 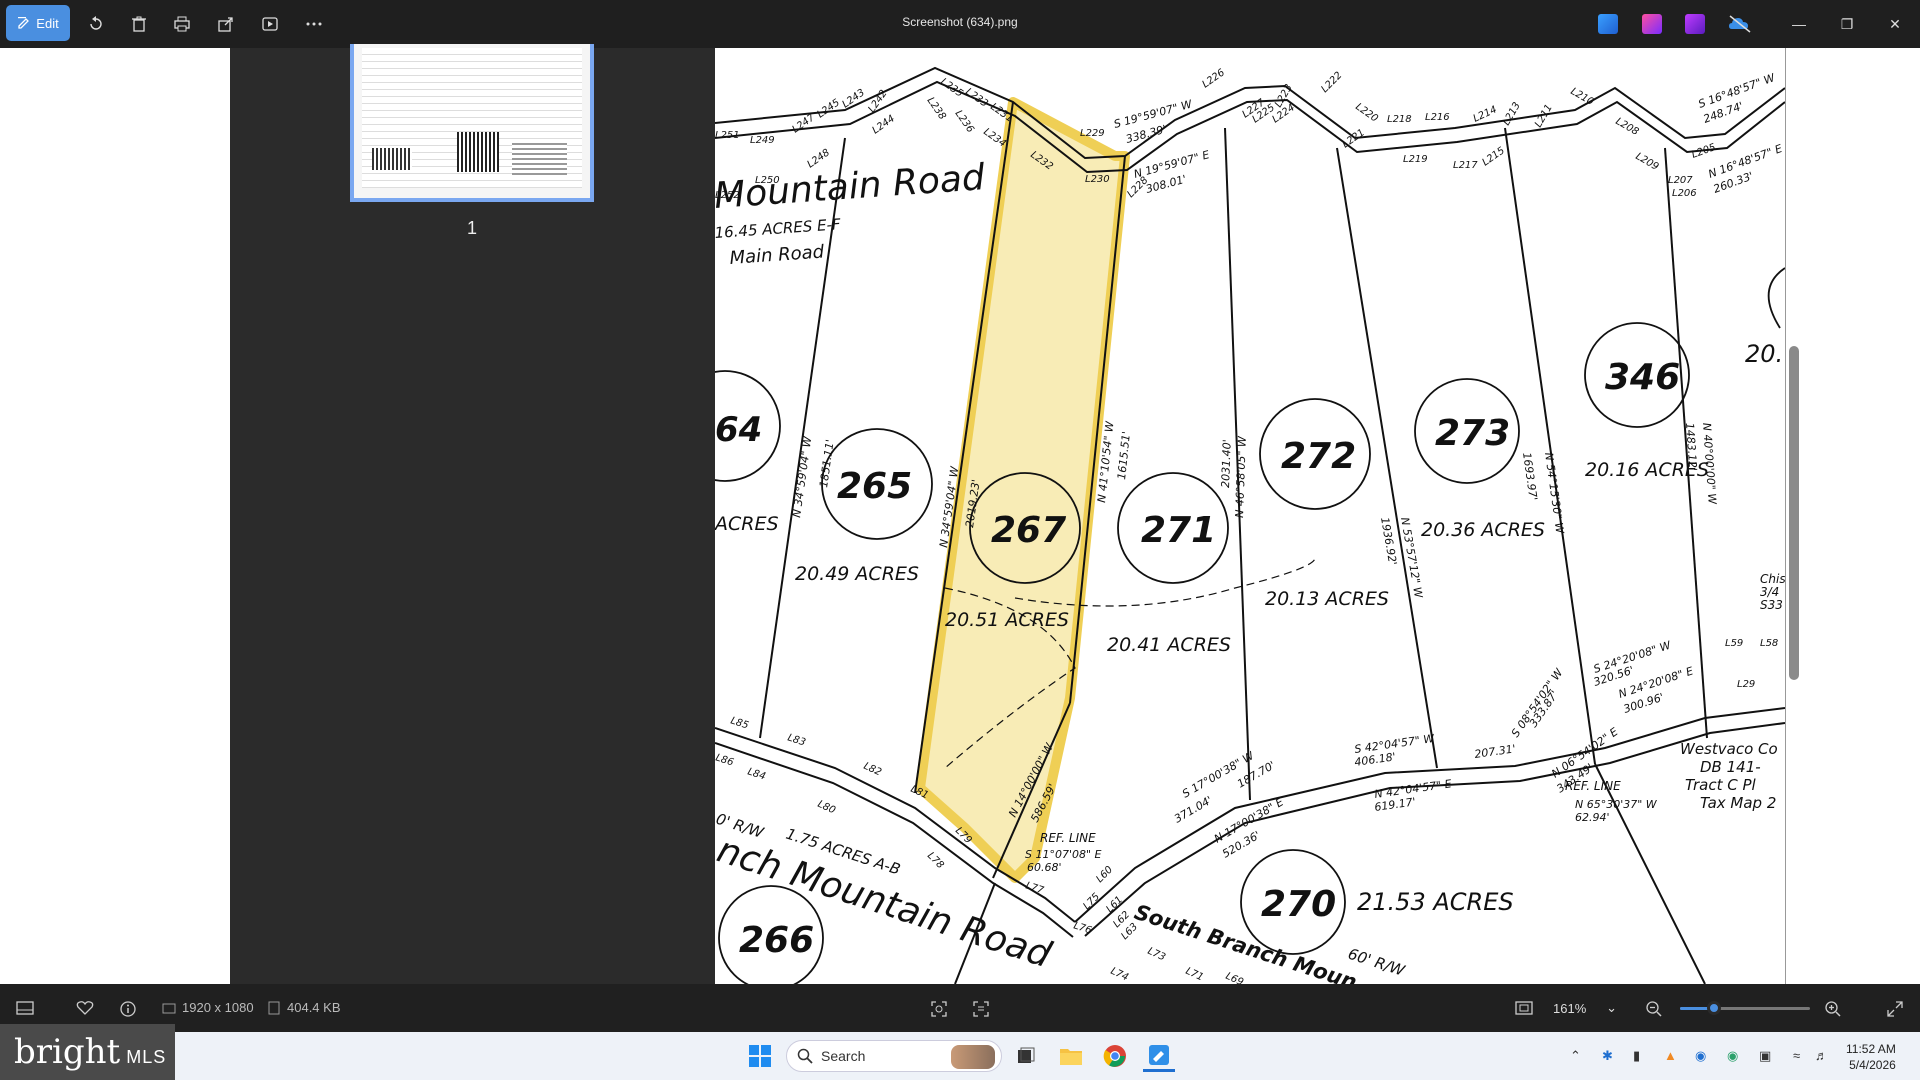 What do you see at coordinates (1732, 1056) in the screenshot?
I see `security-icon: ◉` at bounding box center [1732, 1056].